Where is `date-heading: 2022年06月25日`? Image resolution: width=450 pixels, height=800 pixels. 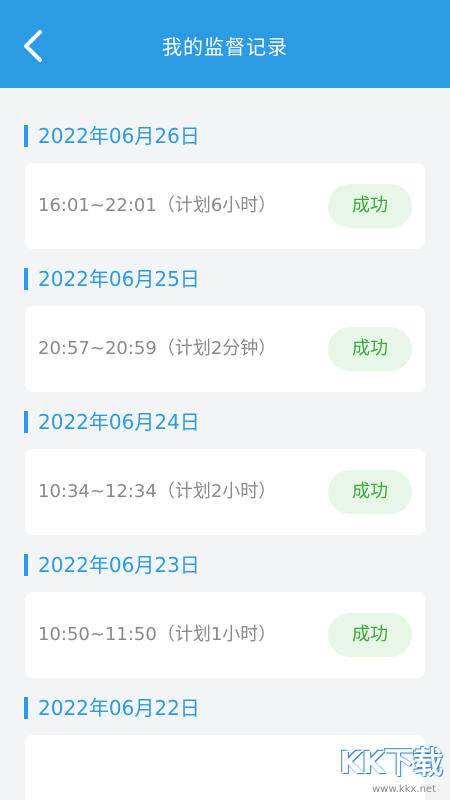 date-heading: 2022年06月25日 is located at coordinates (112, 279).